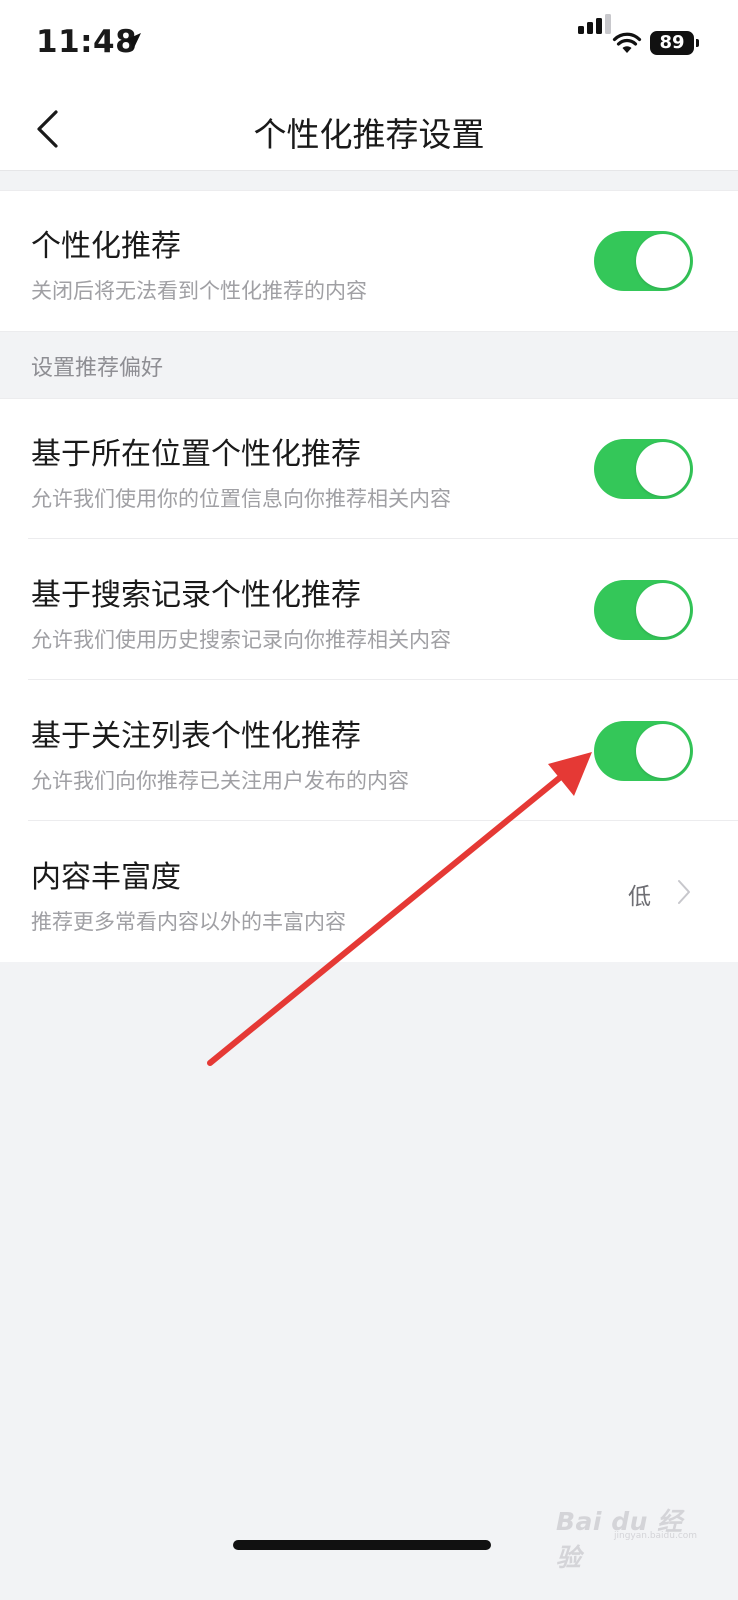 The width and height of the screenshot is (738, 1600). I want to click on following-list-recommend-toggle, so click(643, 751).